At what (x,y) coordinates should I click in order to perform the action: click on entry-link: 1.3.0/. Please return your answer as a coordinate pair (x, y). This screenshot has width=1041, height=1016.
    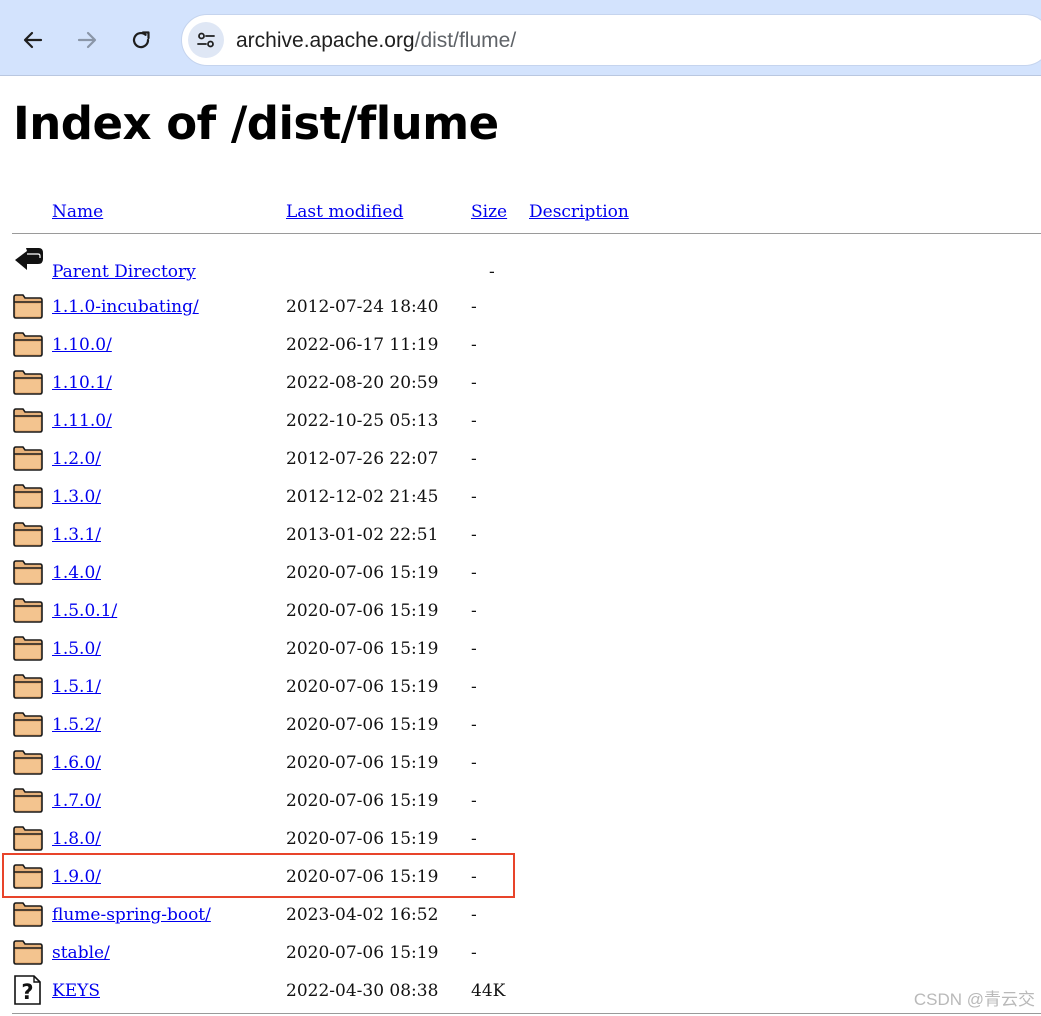
    Looking at the image, I should click on (76, 497).